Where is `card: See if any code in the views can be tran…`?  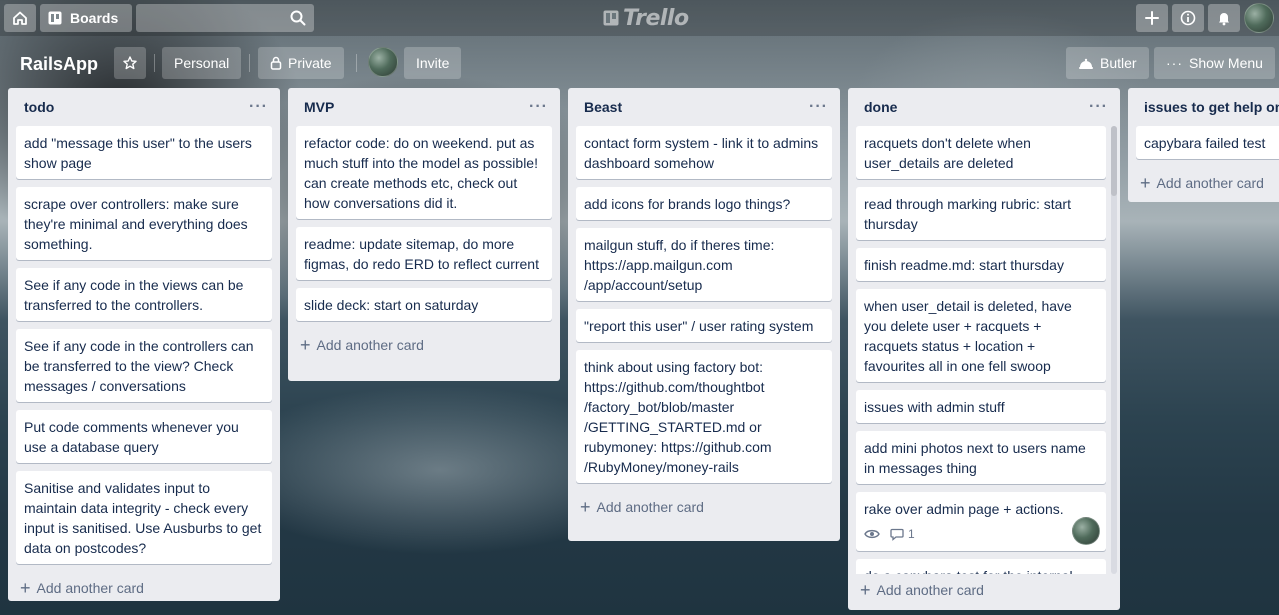 card: See if any code in the views can be tran… is located at coordinates (144, 294).